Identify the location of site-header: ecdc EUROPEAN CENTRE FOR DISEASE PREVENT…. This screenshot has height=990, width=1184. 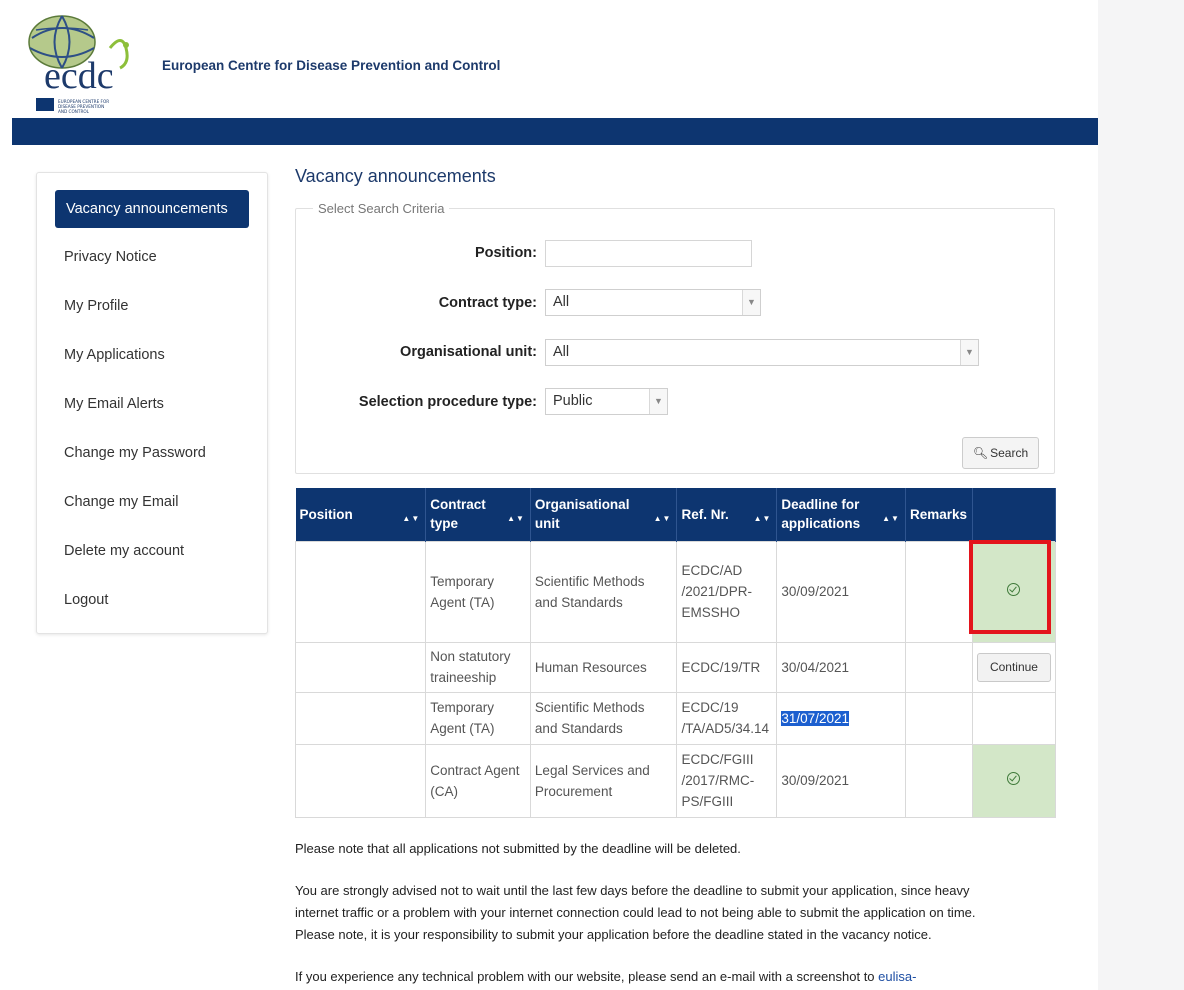
(555, 59).